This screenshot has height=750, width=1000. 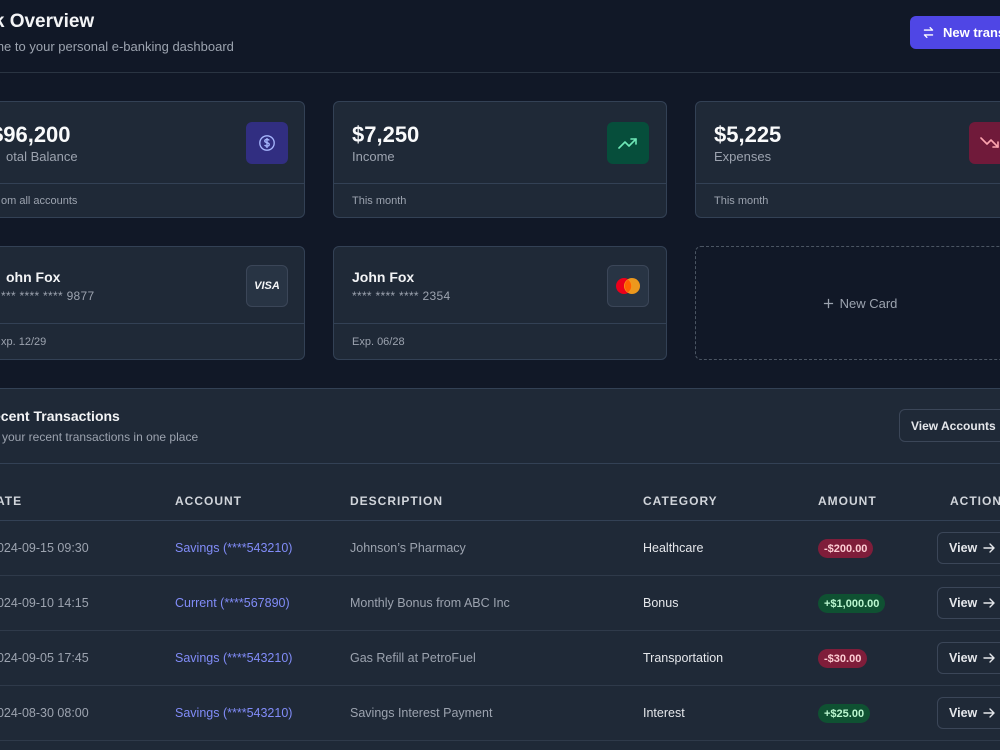 What do you see at coordinates (680, 501) in the screenshot?
I see `column-header-category: CATEGORY` at bounding box center [680, 501].